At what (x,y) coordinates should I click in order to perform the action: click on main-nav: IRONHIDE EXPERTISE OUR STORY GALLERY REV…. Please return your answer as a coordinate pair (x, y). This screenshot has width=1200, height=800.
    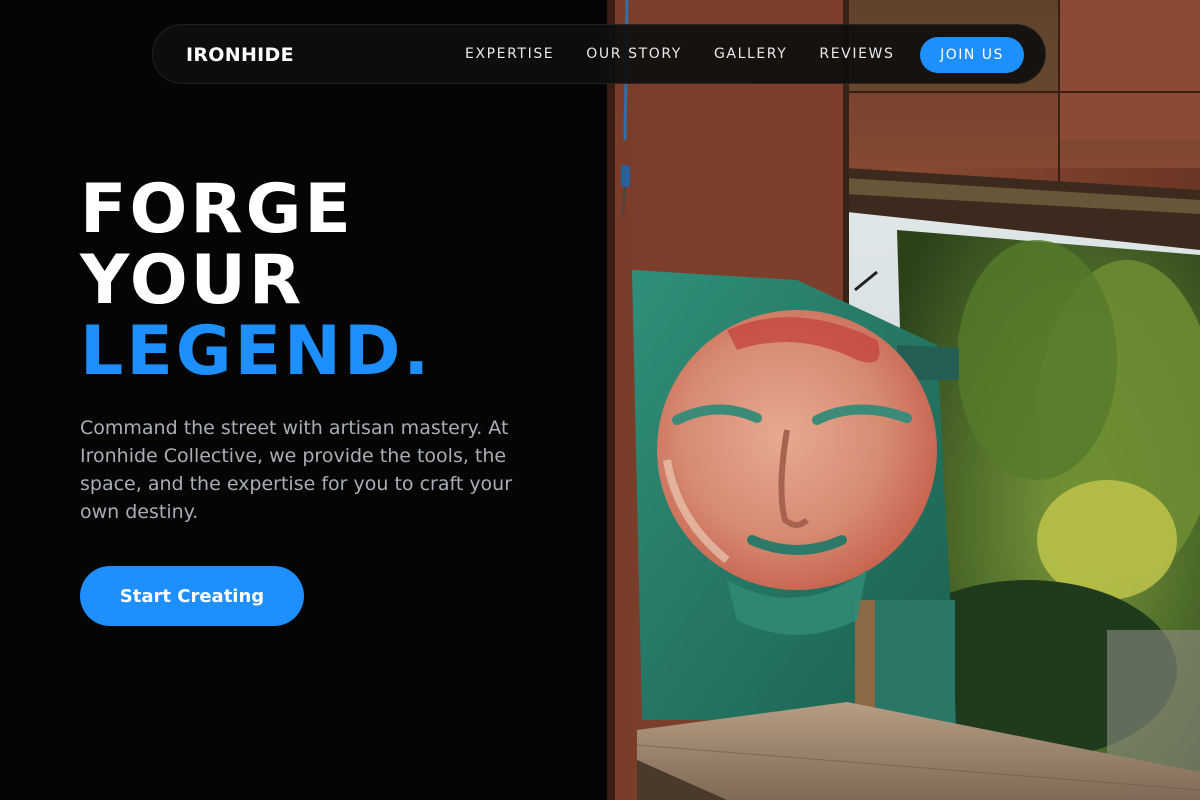
    Looking at the image, I should click on (599, 54).